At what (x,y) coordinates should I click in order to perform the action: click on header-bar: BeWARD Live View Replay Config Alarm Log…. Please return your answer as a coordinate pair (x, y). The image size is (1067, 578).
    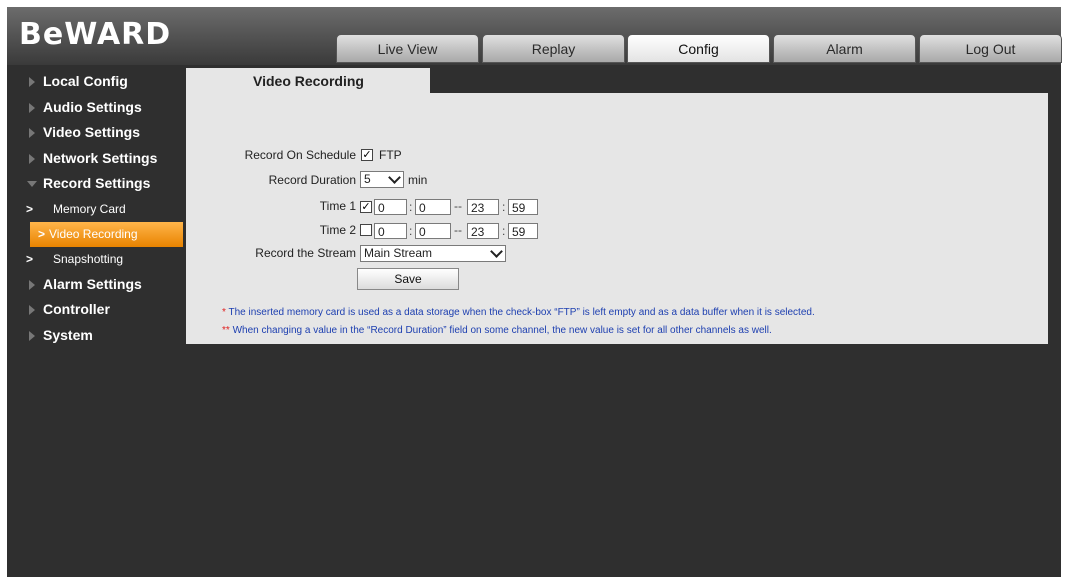
    Looking at the image, I should click on (534, 36).